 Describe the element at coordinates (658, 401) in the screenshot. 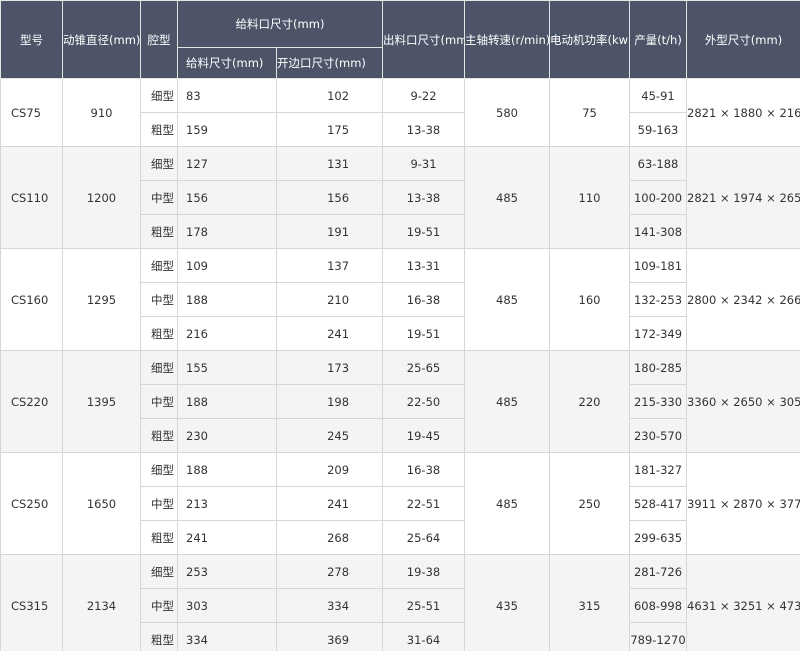

I see `capacity-cell: 215-330` at that location.